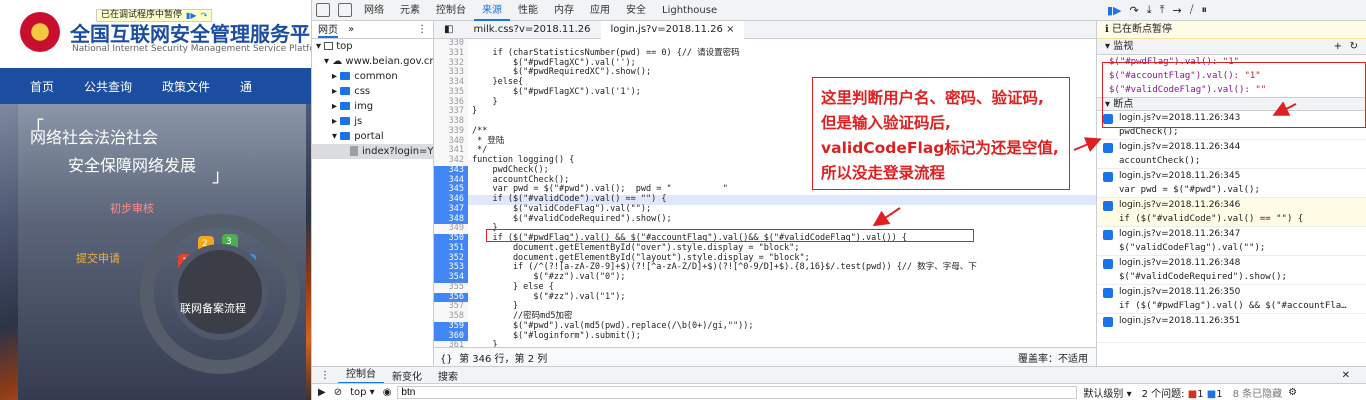 The height and width of the screenshot is (400, 1366). Describe the element at coordinates (503, 359) in the screenshot. I see `cursor-position: 第 346 行，第 2 列` at that location.